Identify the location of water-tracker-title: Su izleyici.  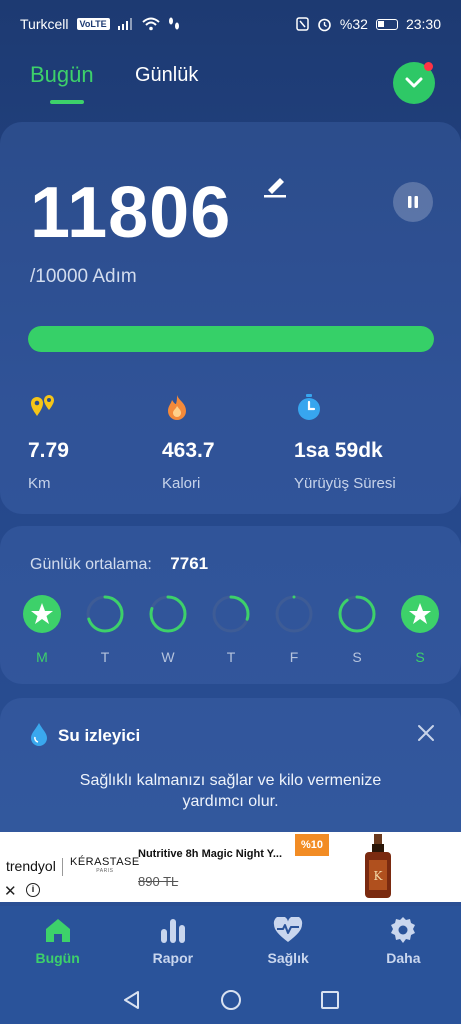
(99, 735).